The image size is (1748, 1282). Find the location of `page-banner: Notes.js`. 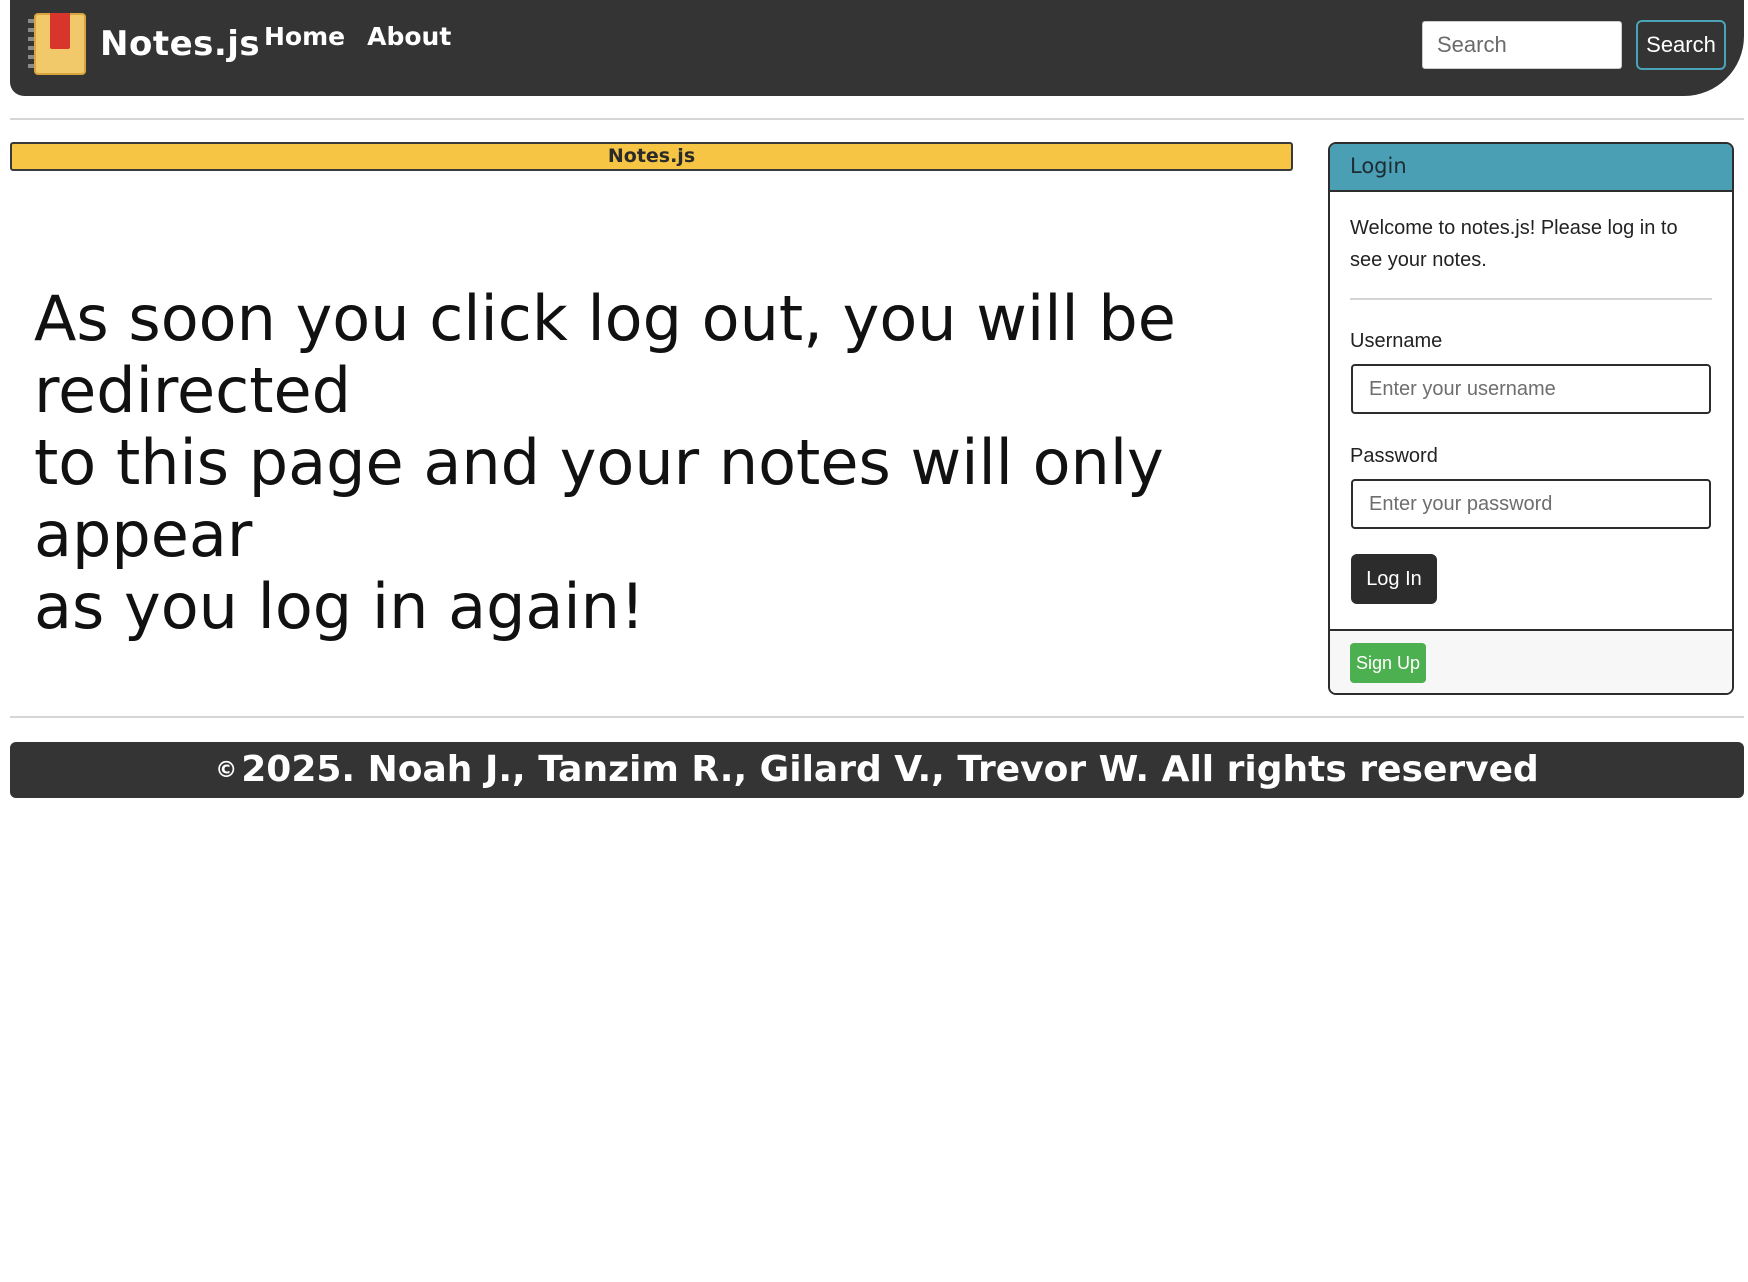

page-banner: Notes.js is located at coordinates (651, 156).